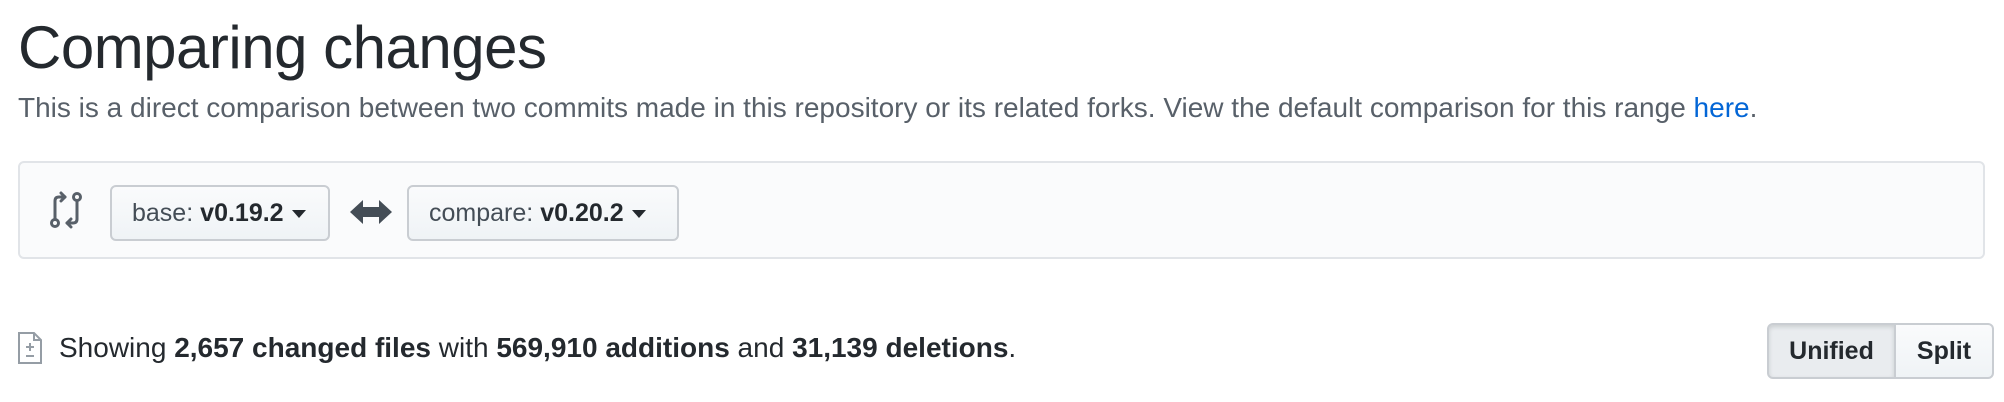 This screenshot has width=2004, height=402. Describe the element at coordinates (163, 212) in the screenshot. I see `base-prefix: base:` at that location.